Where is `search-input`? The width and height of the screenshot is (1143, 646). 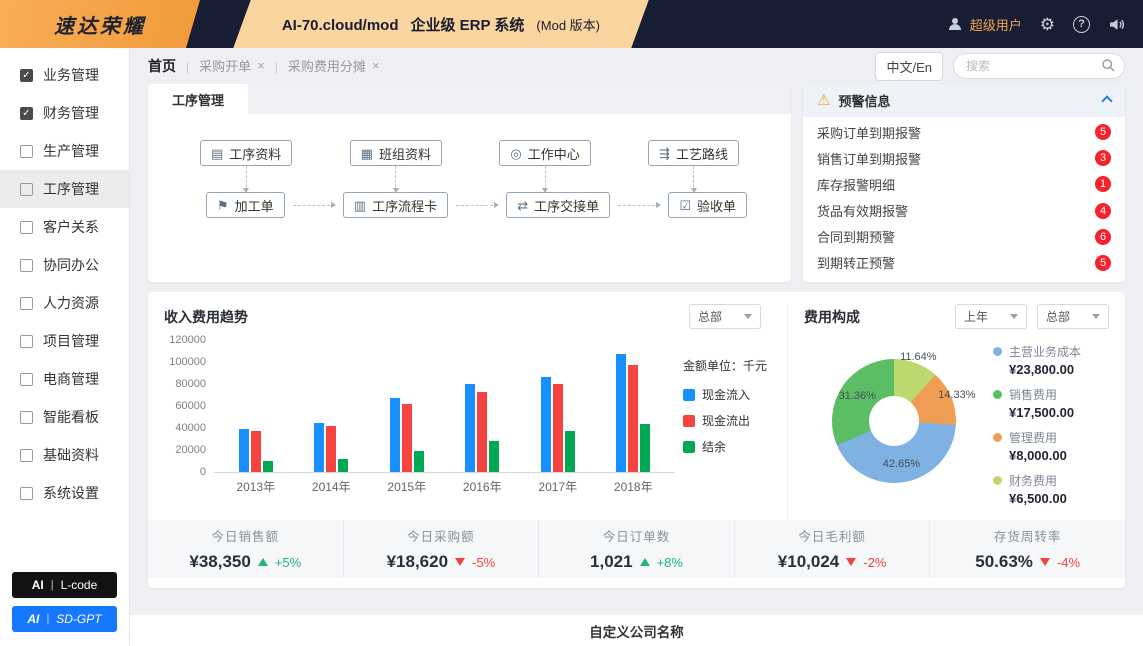
search-input is located at coordinates (1039, 66).